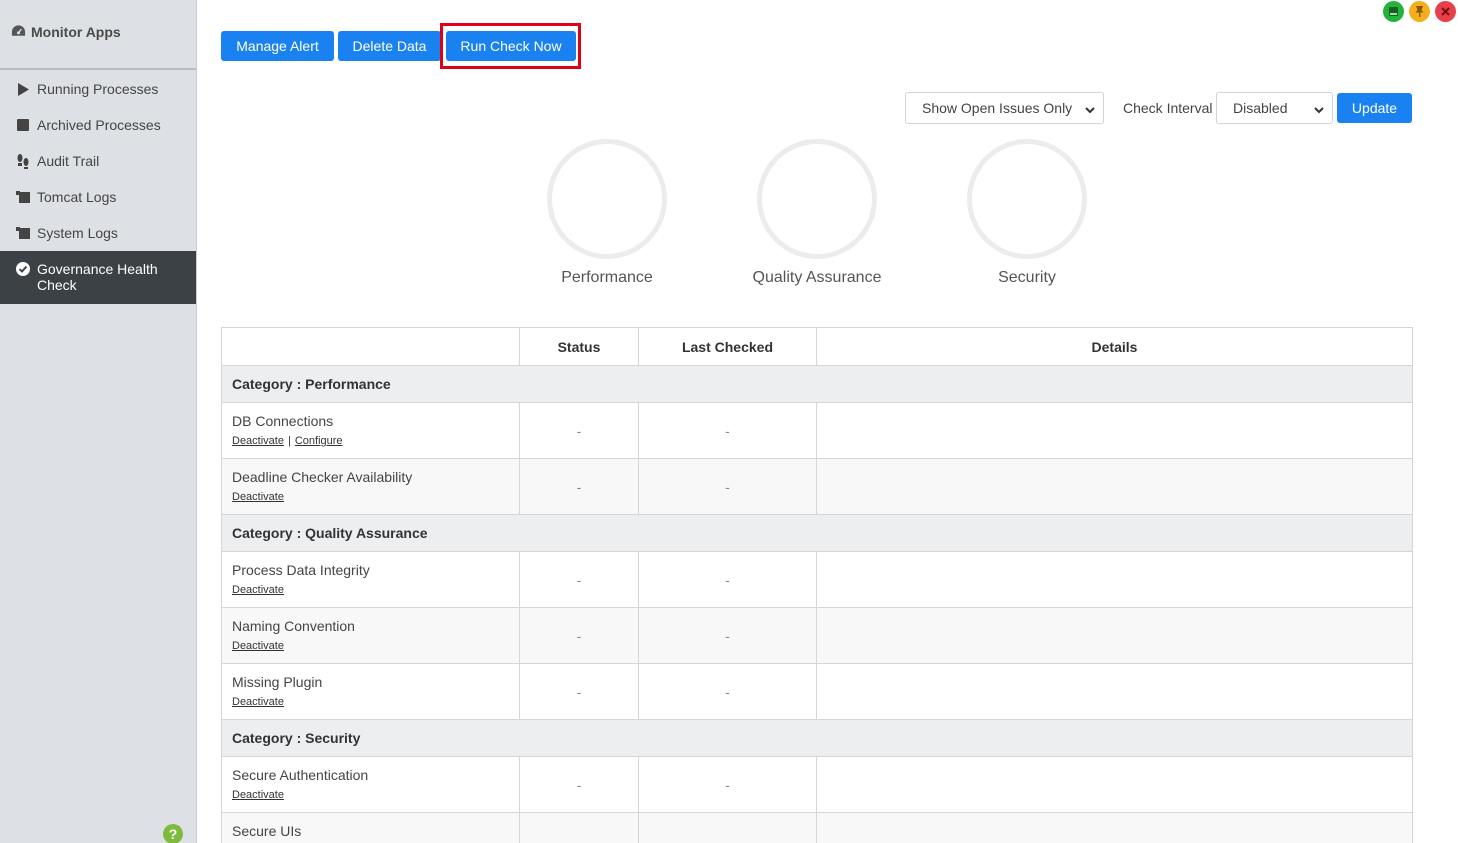 The width and height of the screenshot is (1458, 843). I want to click on dashboard-icon, so click(18, 32).